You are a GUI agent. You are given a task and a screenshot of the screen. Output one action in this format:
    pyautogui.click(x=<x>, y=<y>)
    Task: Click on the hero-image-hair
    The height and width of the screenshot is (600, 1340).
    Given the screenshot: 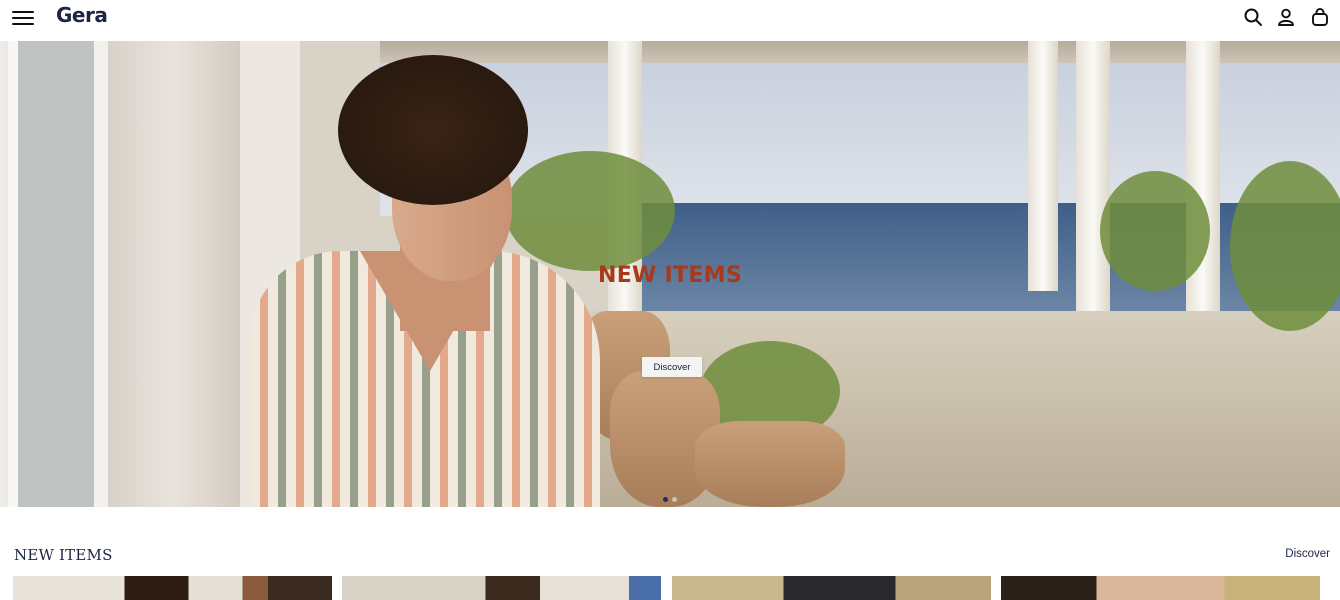 What is the action you would take?
    pyautogui.click(x=433, y=130)
    